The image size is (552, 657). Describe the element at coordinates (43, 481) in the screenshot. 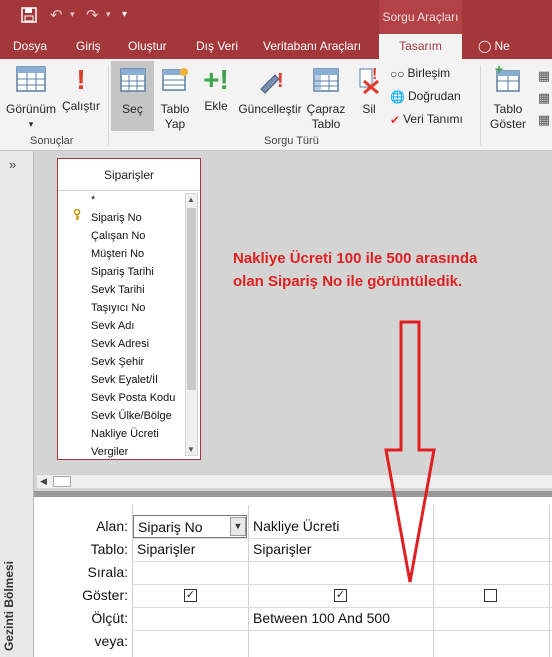

I see `scroll-left-icon: ◀` at that location.